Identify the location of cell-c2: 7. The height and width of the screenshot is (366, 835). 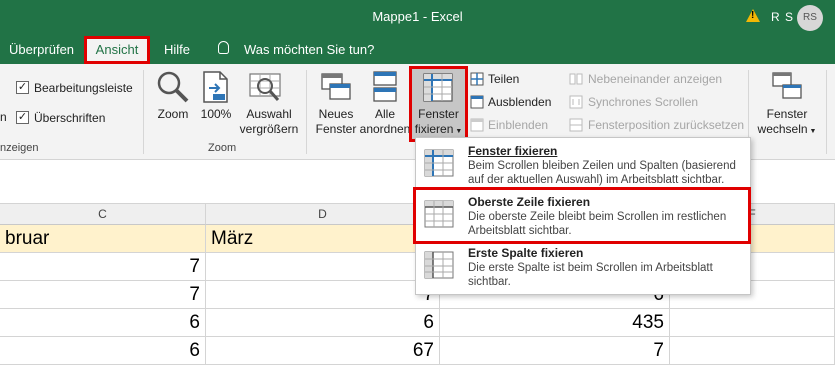
(103, 267).